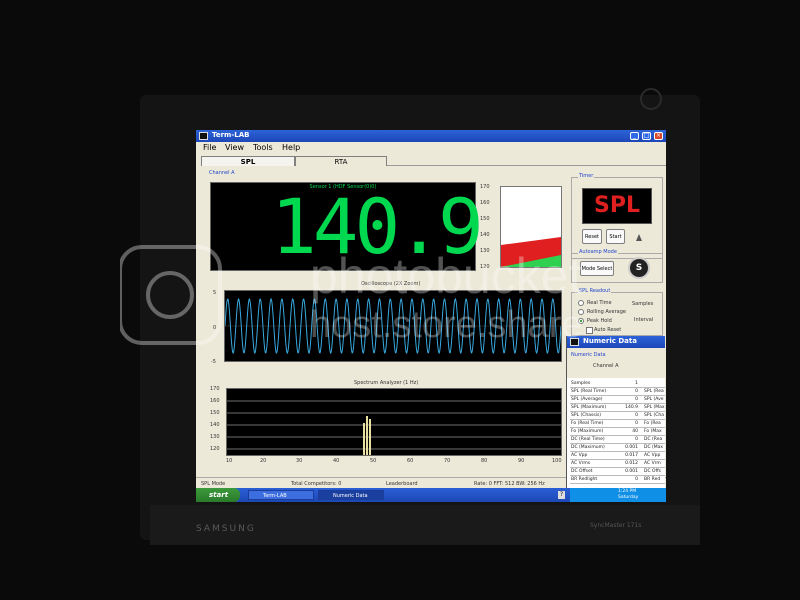 This screenshot has height=600, width=800. I want to click on numeric-key: DC (Real Time), so click(588, 439).